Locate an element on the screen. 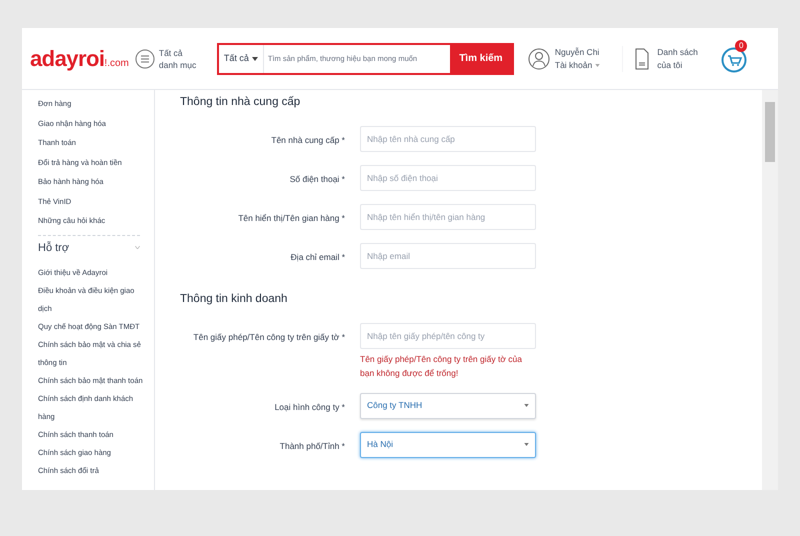  user-icon is located at coordinates (539, 58).